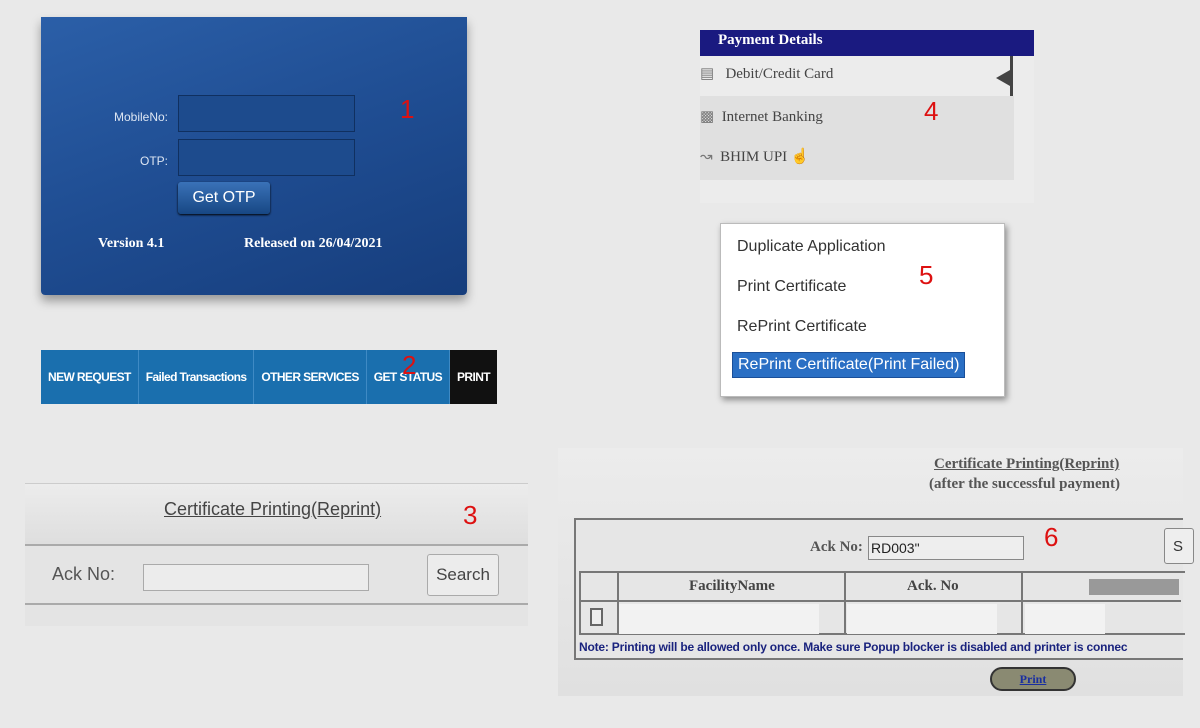 The width and height of the screenshot is (1200, 728). Describe the element at coordinates (256, 577) in the screenshot. I see `ack-input` at that location.